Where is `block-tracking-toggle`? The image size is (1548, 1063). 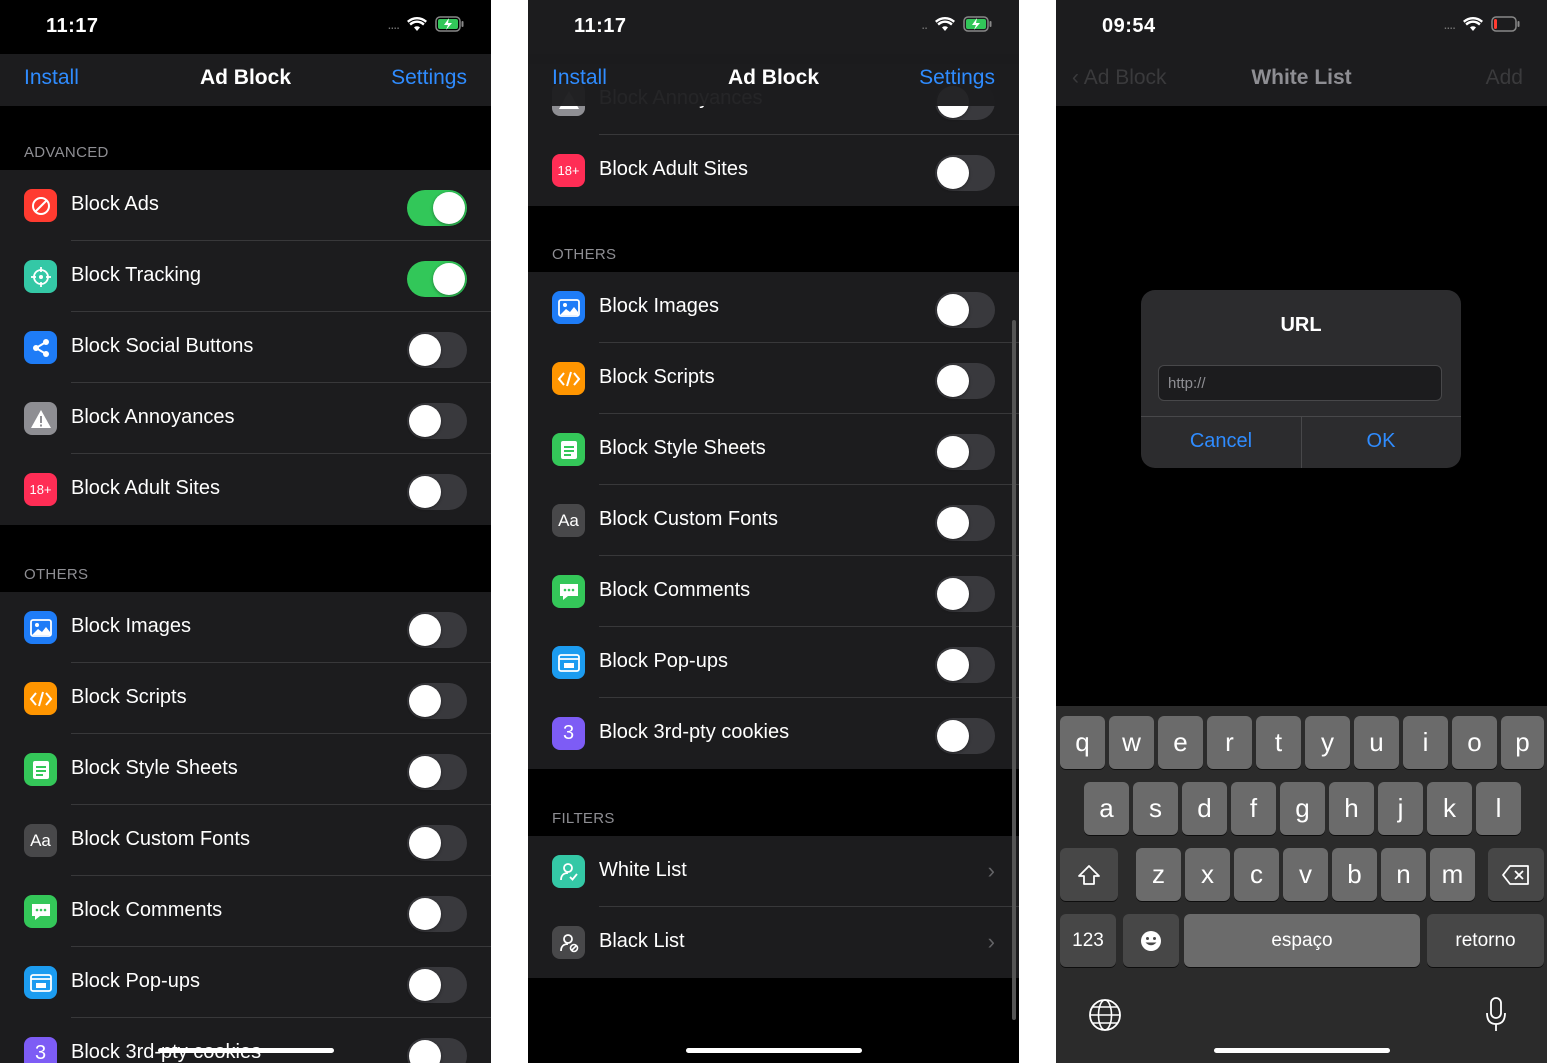 block-tracking-toggle is located at coordinates (437, 279).